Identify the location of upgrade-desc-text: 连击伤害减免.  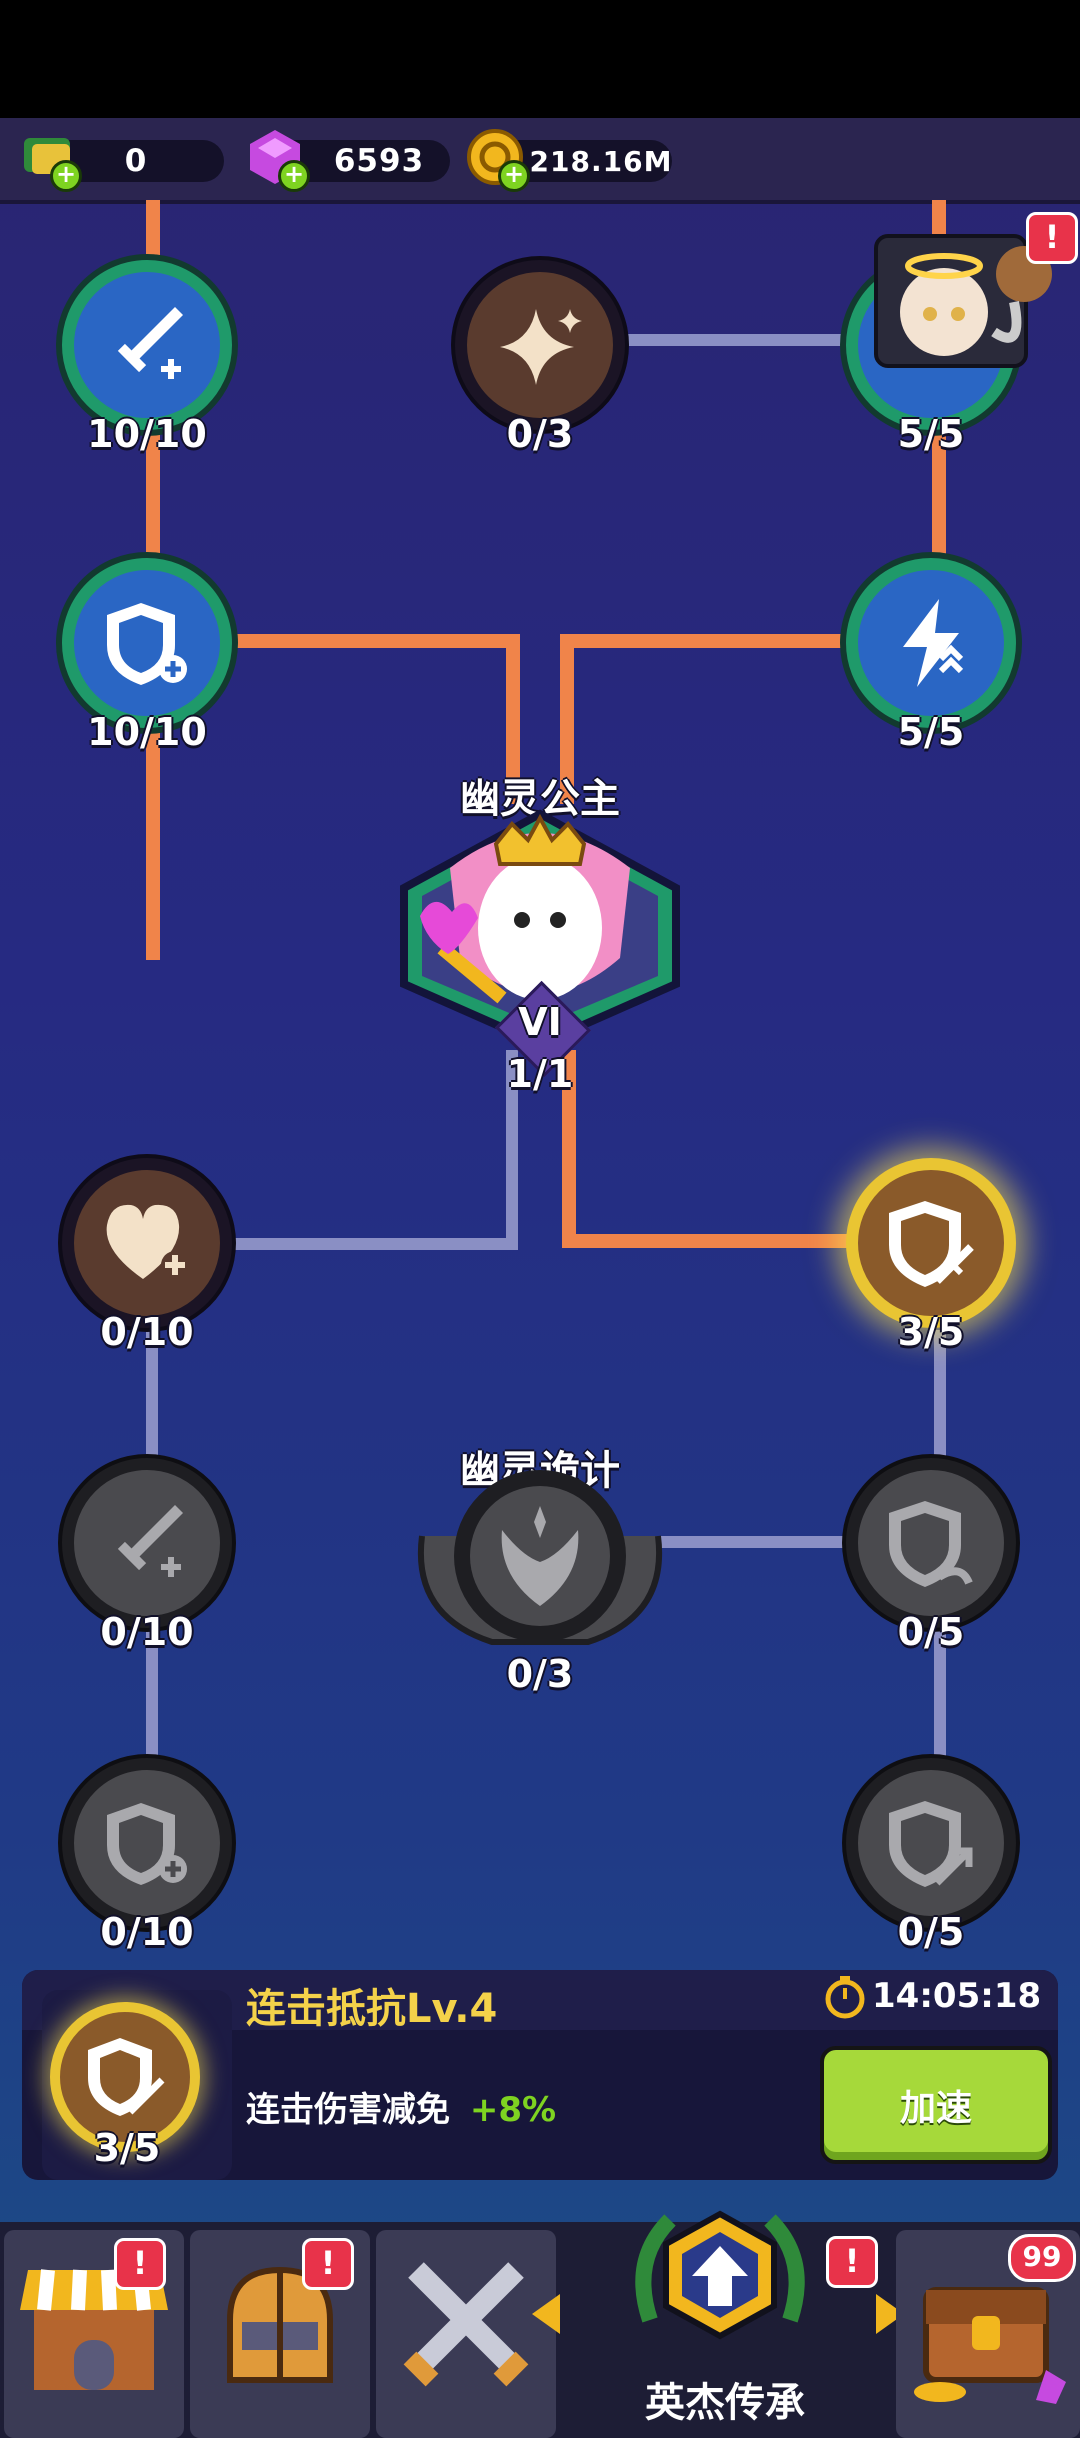
(348, 2110).